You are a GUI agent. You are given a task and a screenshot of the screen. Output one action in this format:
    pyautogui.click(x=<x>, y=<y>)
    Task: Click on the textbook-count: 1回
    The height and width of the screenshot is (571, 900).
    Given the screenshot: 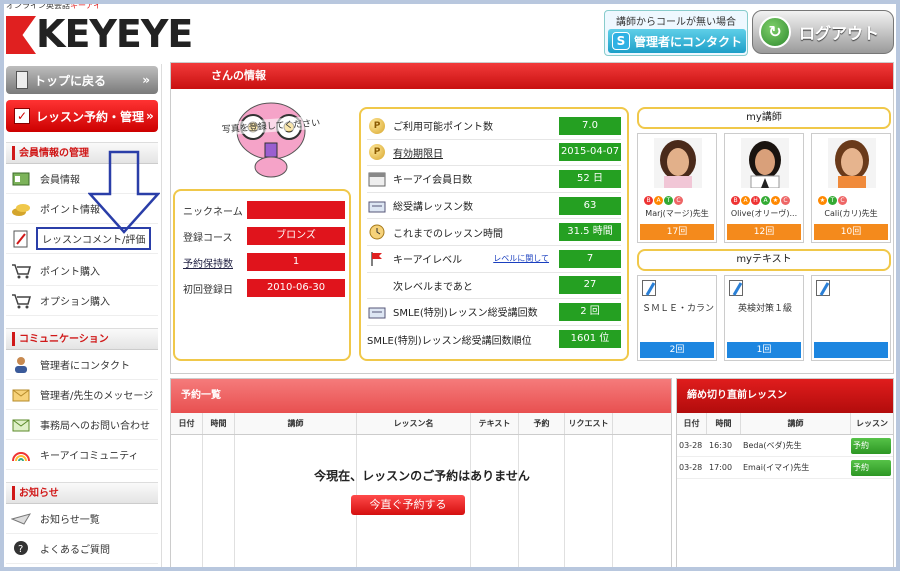 What is the action you would take?
    pyautogui.click(x=764, y=350)
    